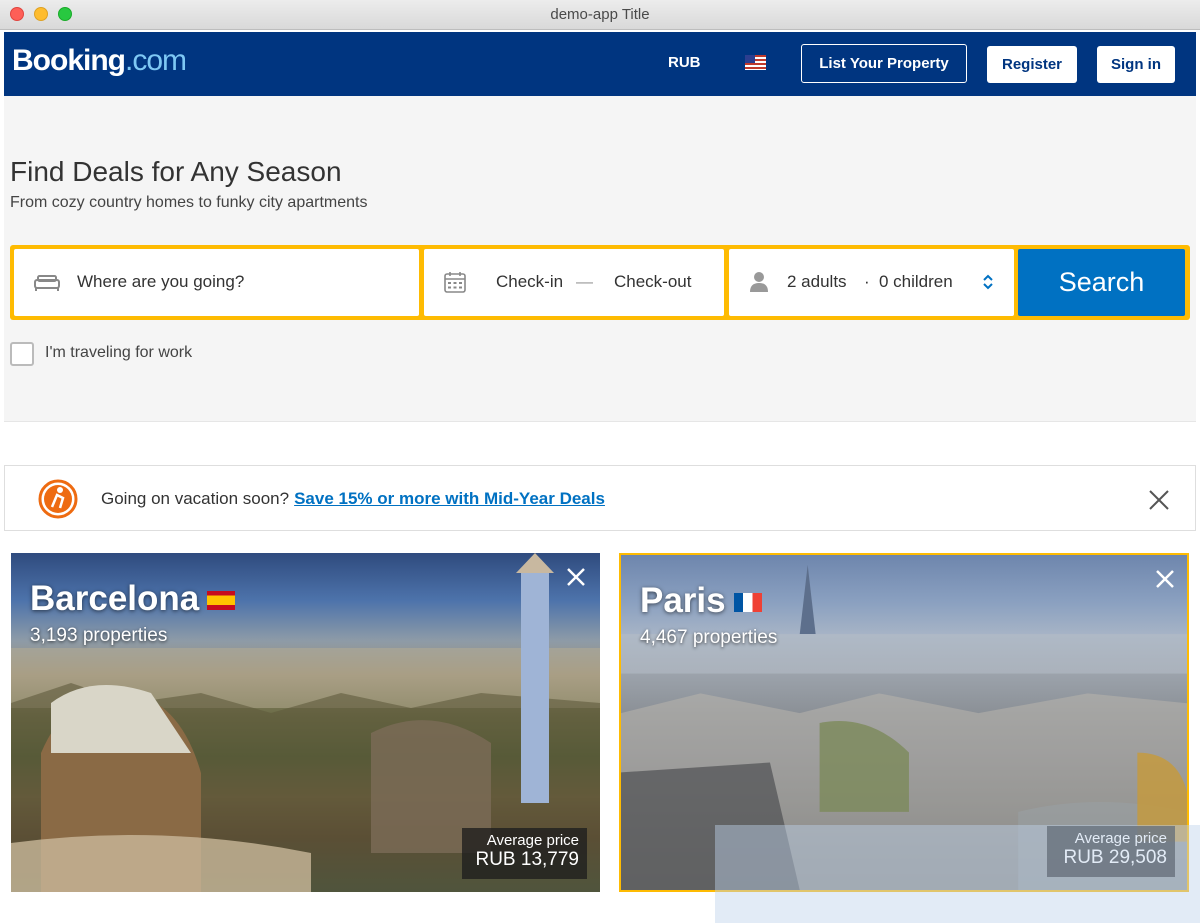 The width and height of the screenshot is (1200, 923). I want to click on booking-logo: Booking.com, so click(99, 61).